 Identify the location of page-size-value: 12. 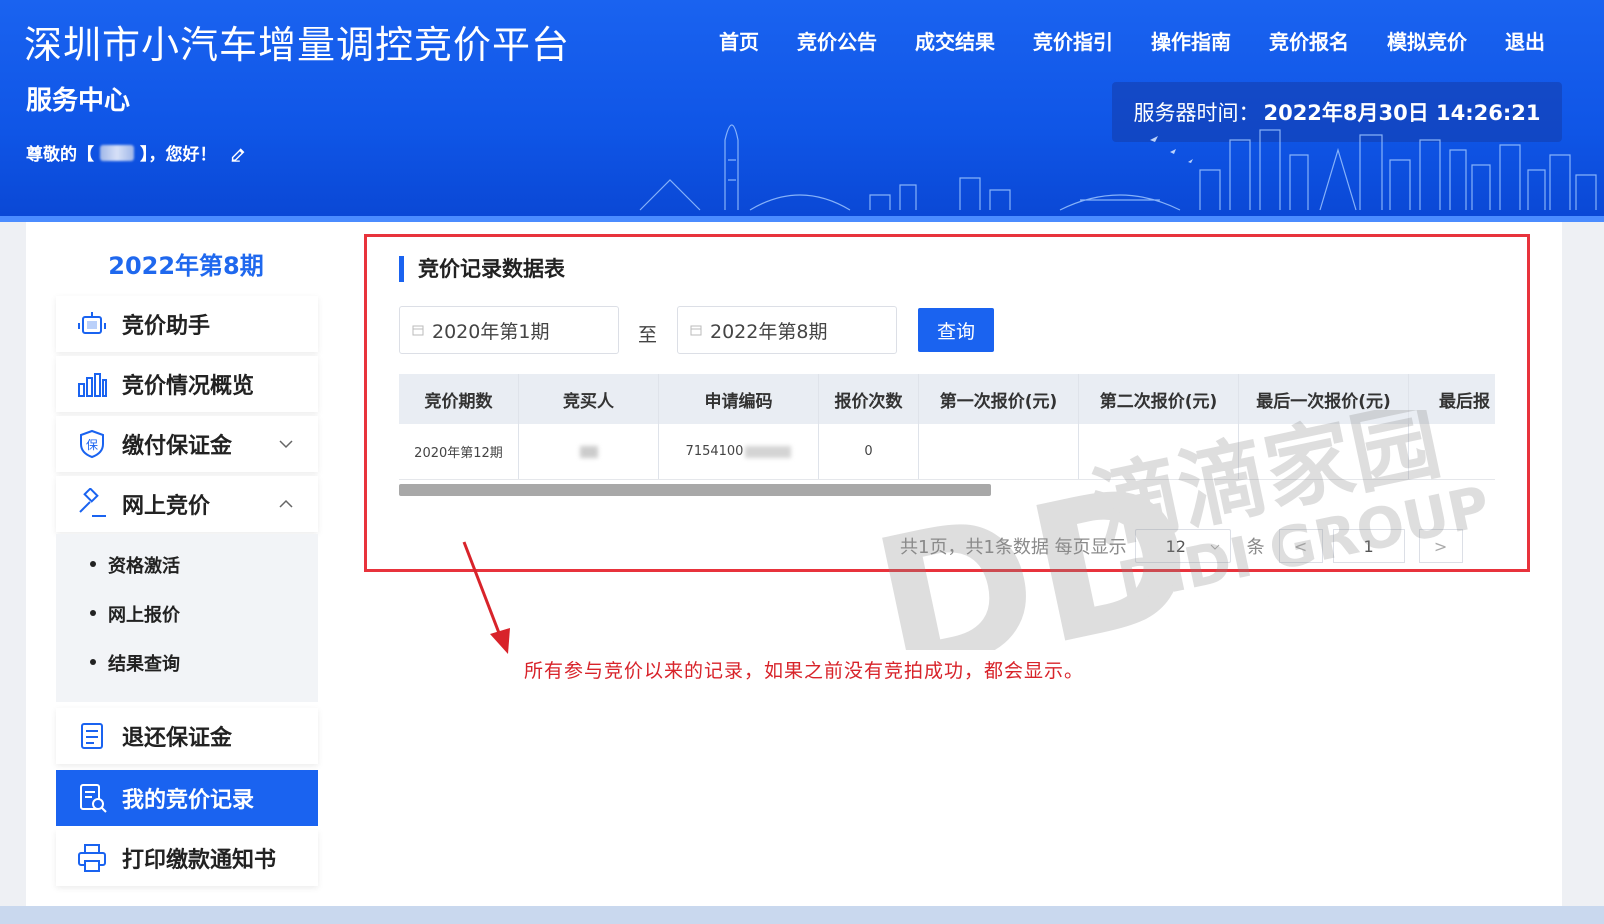
(1175, 546).